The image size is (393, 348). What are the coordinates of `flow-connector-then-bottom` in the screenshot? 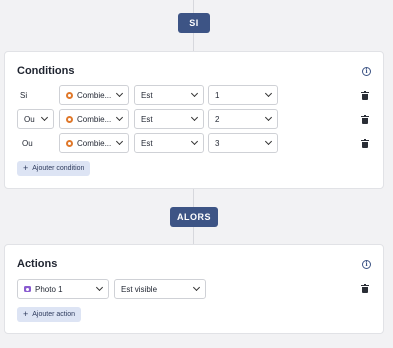 It's located at (193, 235).